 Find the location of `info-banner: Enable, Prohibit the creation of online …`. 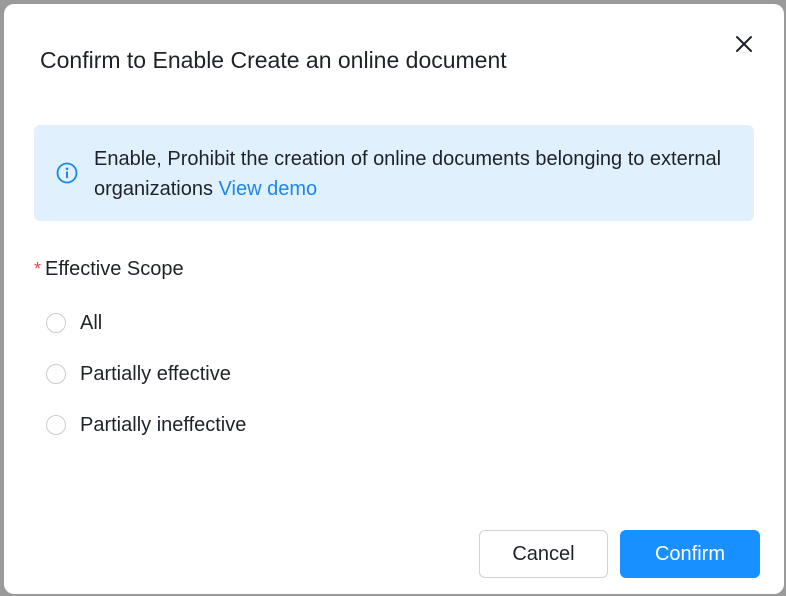

info-banner: Enable, Prohibit the creation of online … is located at coordinates (394, 173).